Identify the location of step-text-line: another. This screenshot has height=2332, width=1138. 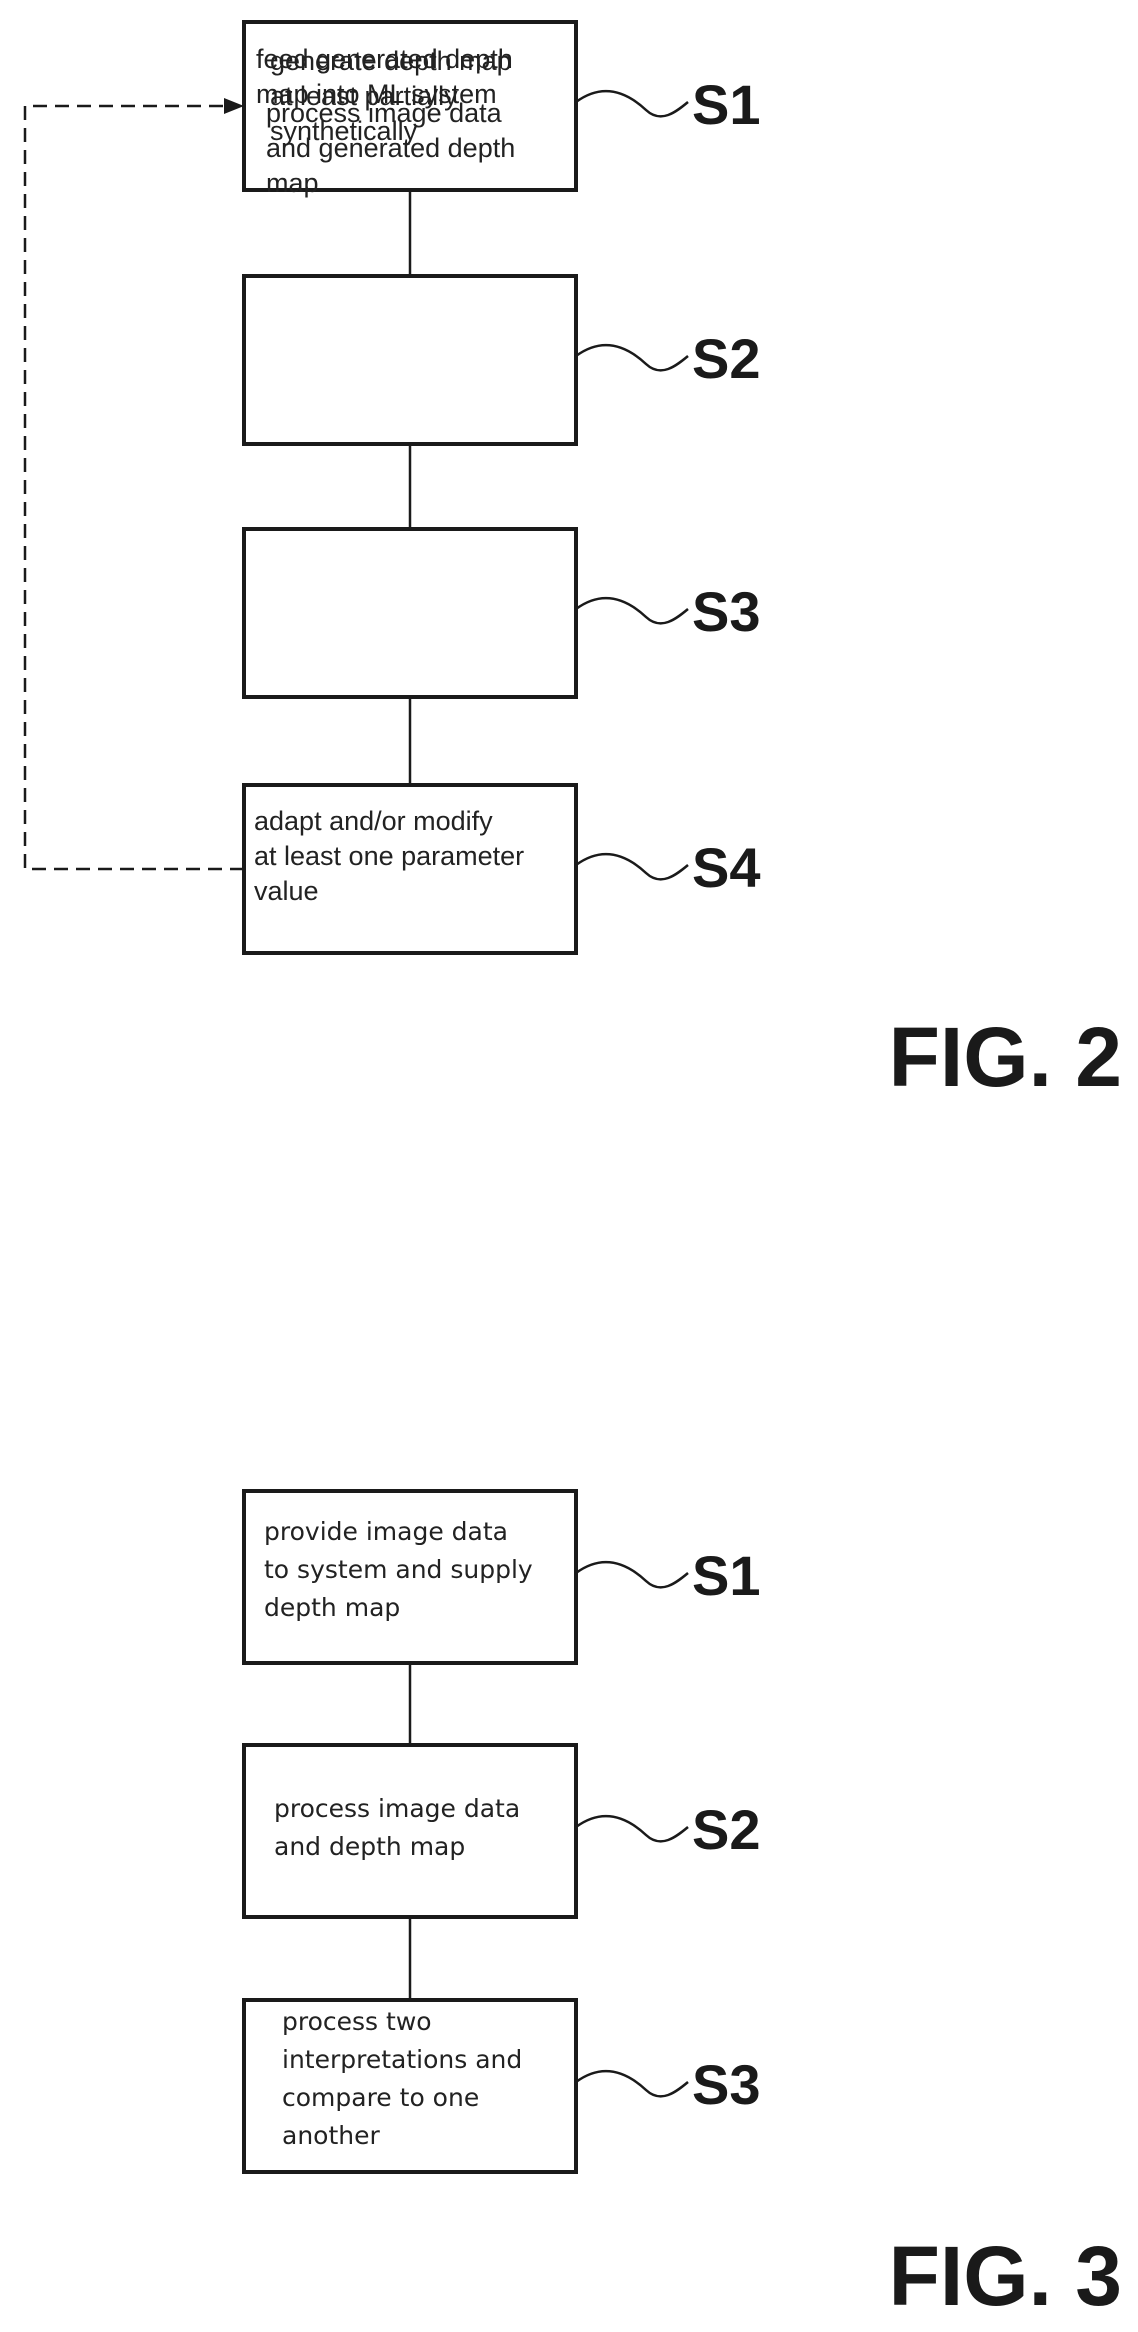
(331, 2135).